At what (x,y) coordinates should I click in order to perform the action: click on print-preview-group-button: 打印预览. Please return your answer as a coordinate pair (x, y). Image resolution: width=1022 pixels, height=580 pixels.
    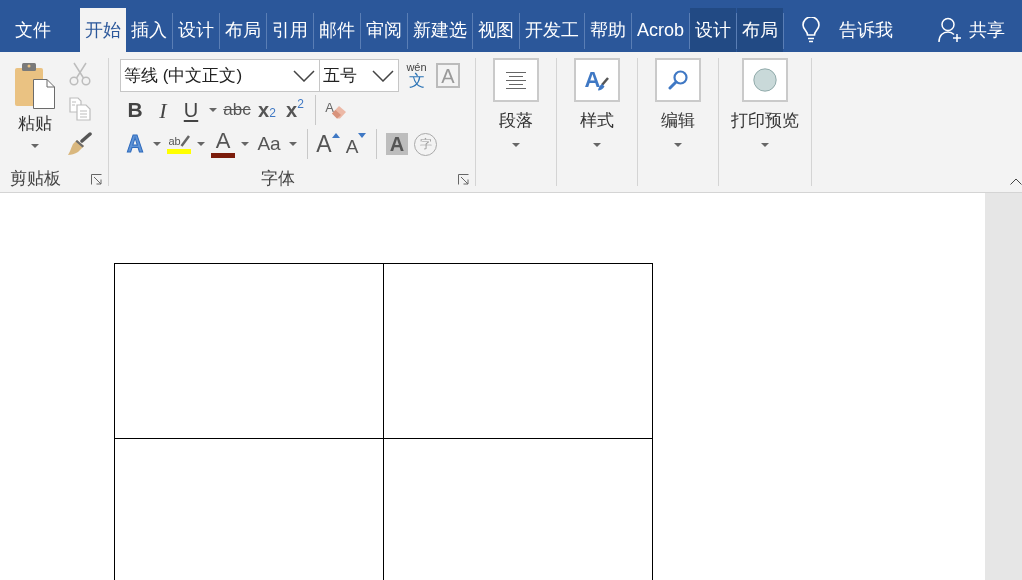
    Looking at the image, I should click on (765, 102).